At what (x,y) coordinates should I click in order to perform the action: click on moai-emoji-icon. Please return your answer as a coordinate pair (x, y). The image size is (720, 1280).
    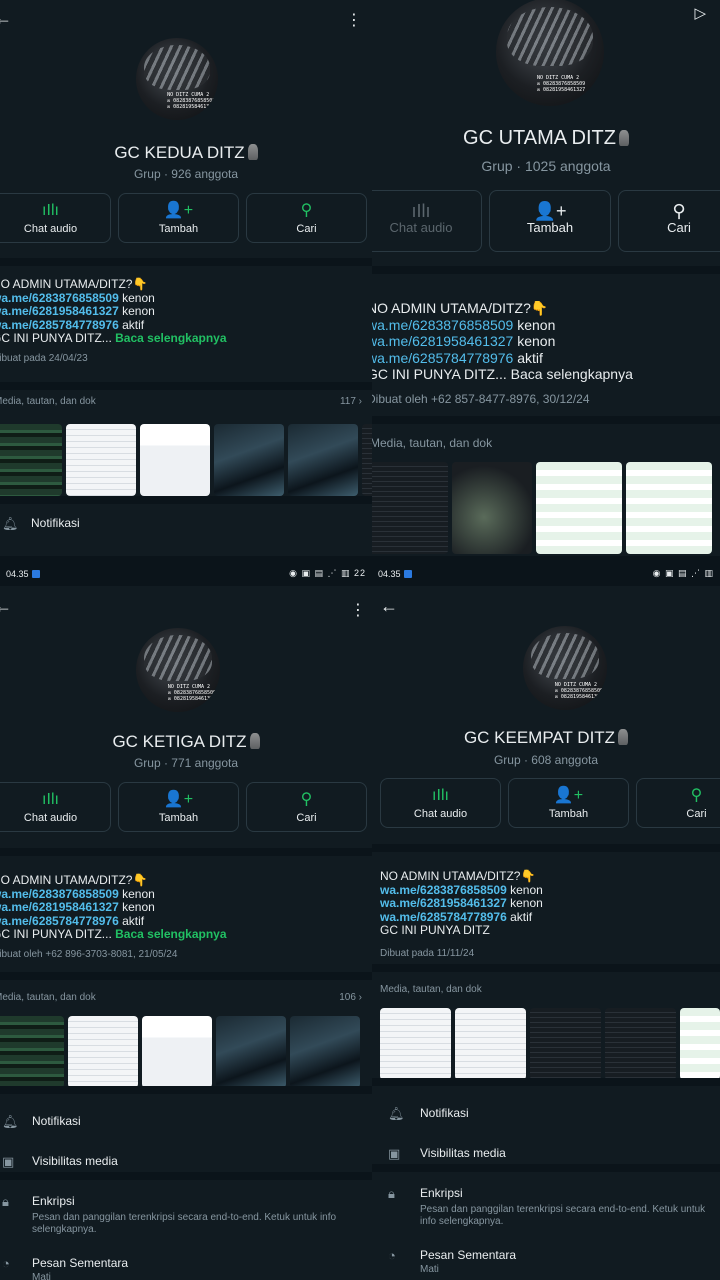
    Looking at the image, I should click on (254, 741).